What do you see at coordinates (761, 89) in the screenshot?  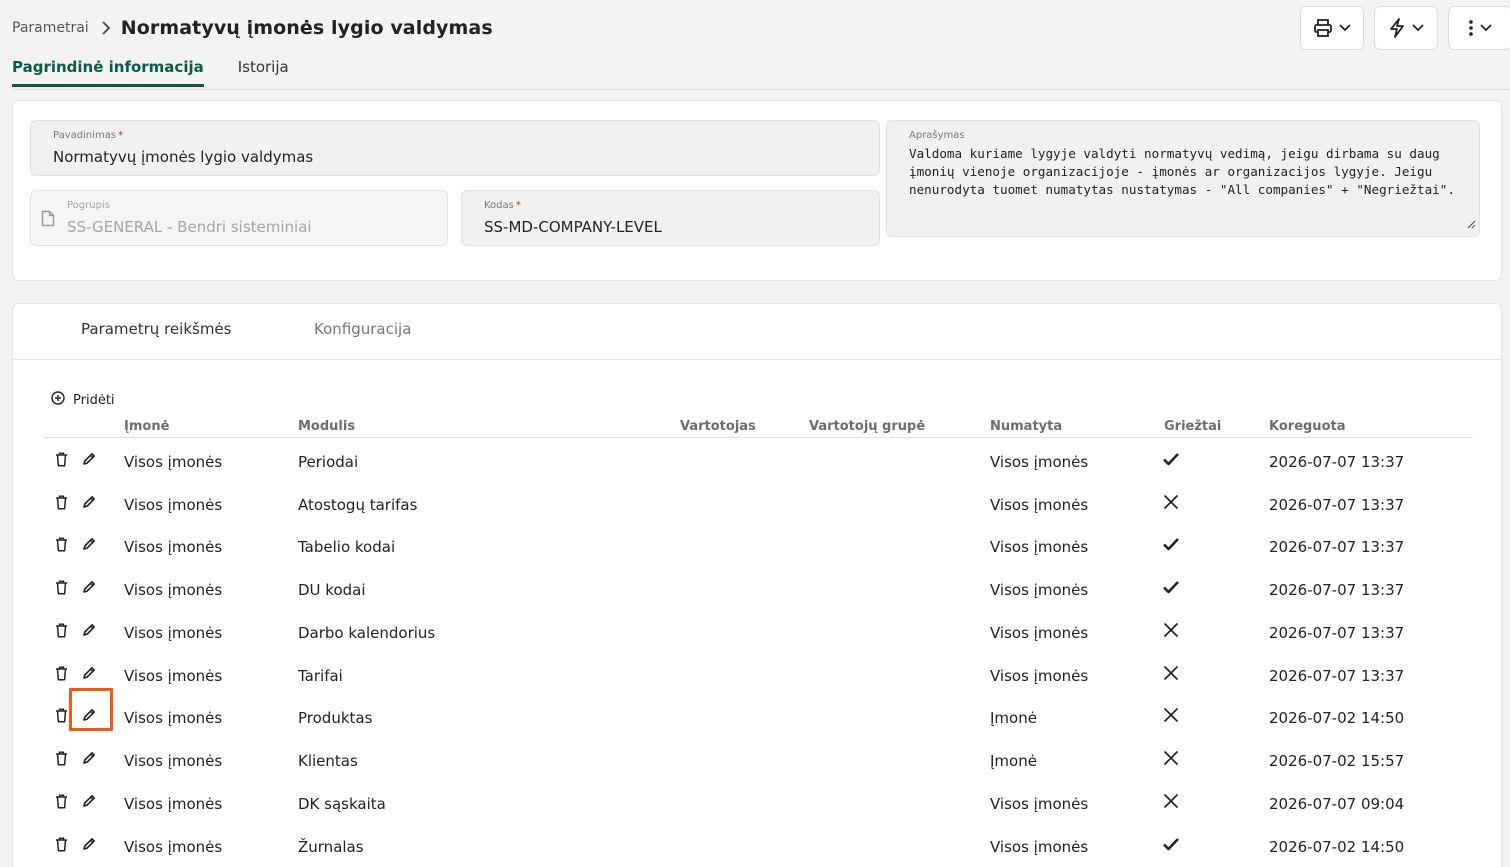 I see `tabs-divider` at bounding box center [761, 89].